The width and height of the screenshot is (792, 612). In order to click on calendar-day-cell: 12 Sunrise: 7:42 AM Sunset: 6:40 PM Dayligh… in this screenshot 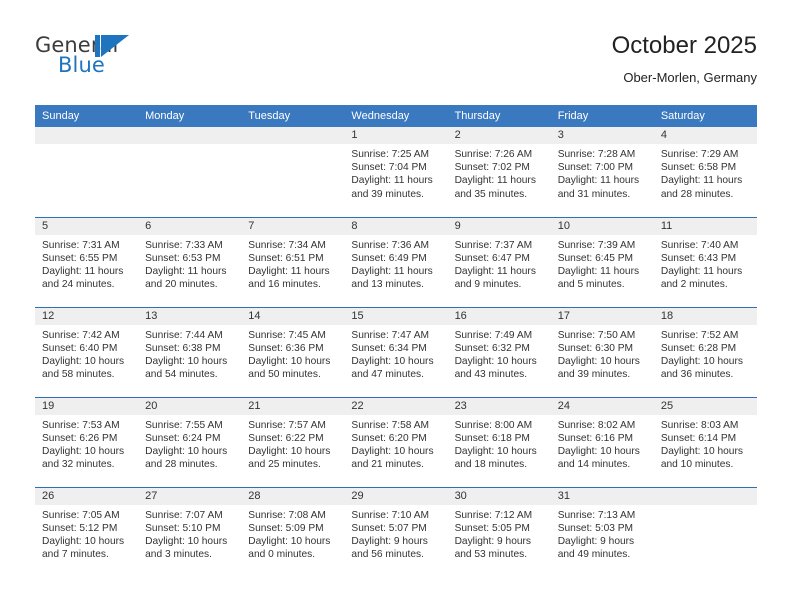, I will do `click(87, 351)`.